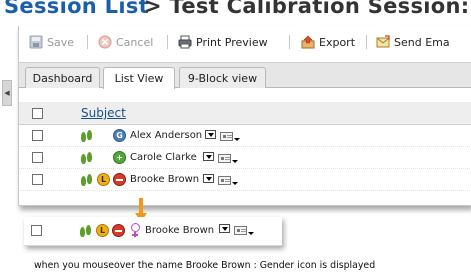 The height and width of the screenshot is (277, 471). I want to click on save-button: Save, so click(51, 42).